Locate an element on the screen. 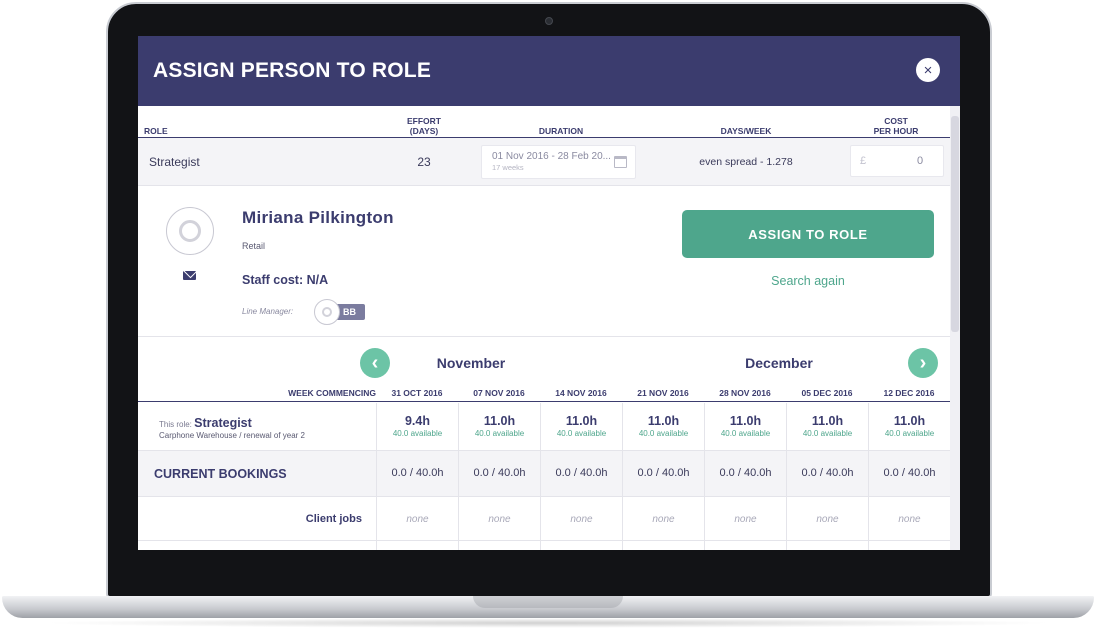 This screenshot has width=1096, height=644. role-name: Strategist is located at coordinates (174, 162).